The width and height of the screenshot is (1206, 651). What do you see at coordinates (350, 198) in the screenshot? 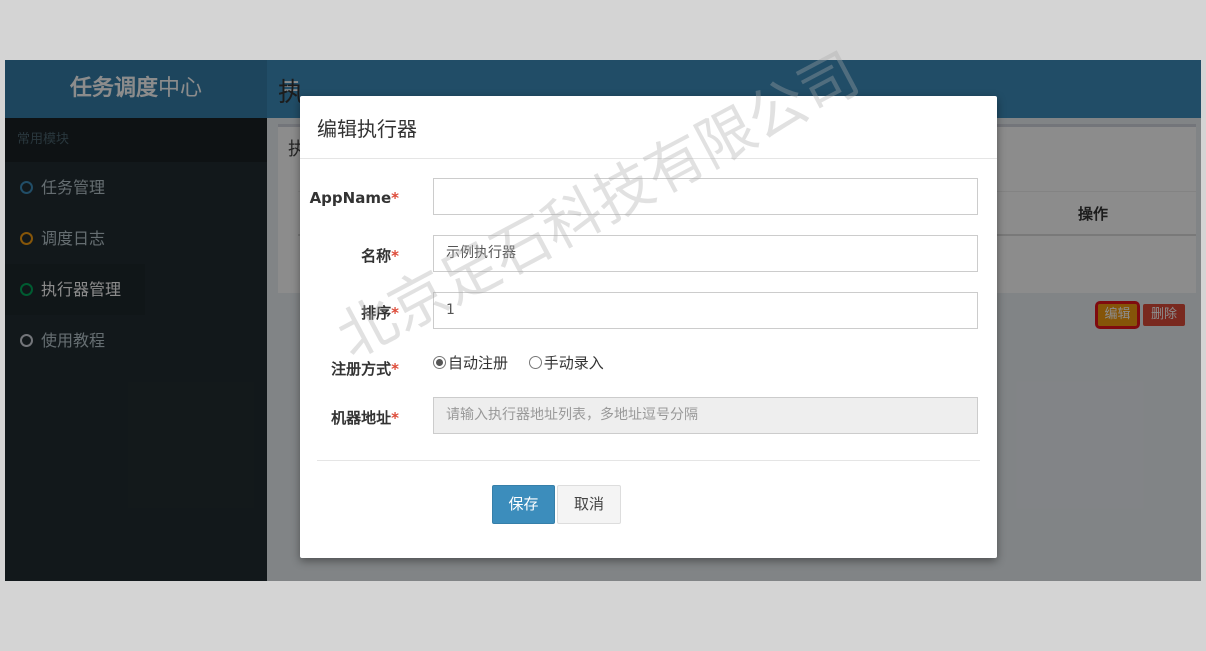
I see `appname-label-text: AppName` at bounding box center [350, 198].